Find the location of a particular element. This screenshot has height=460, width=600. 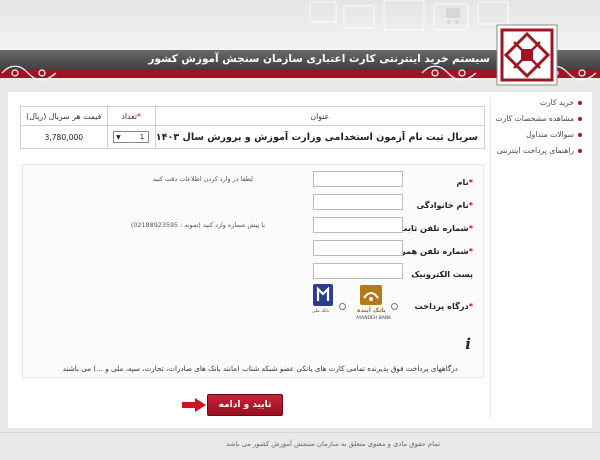

gateway-melli-radio is located at coordinates (342, 306).